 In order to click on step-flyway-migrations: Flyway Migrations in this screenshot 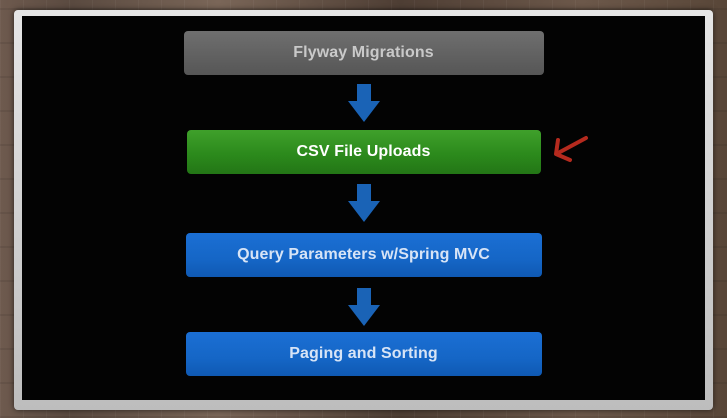, I will do `click(363, 53)`.